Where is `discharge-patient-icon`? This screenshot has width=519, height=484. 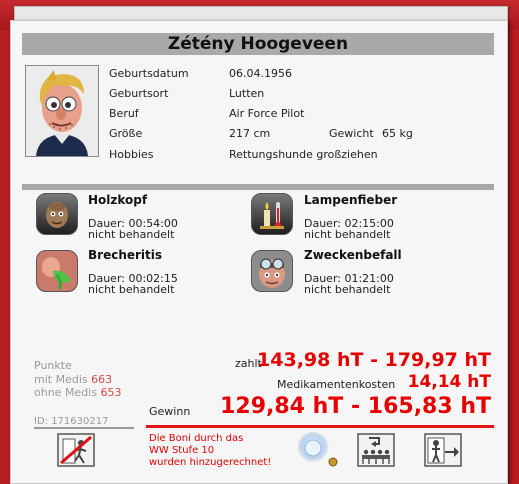 discharge-patient-icon is located at coordinates (76, 450).